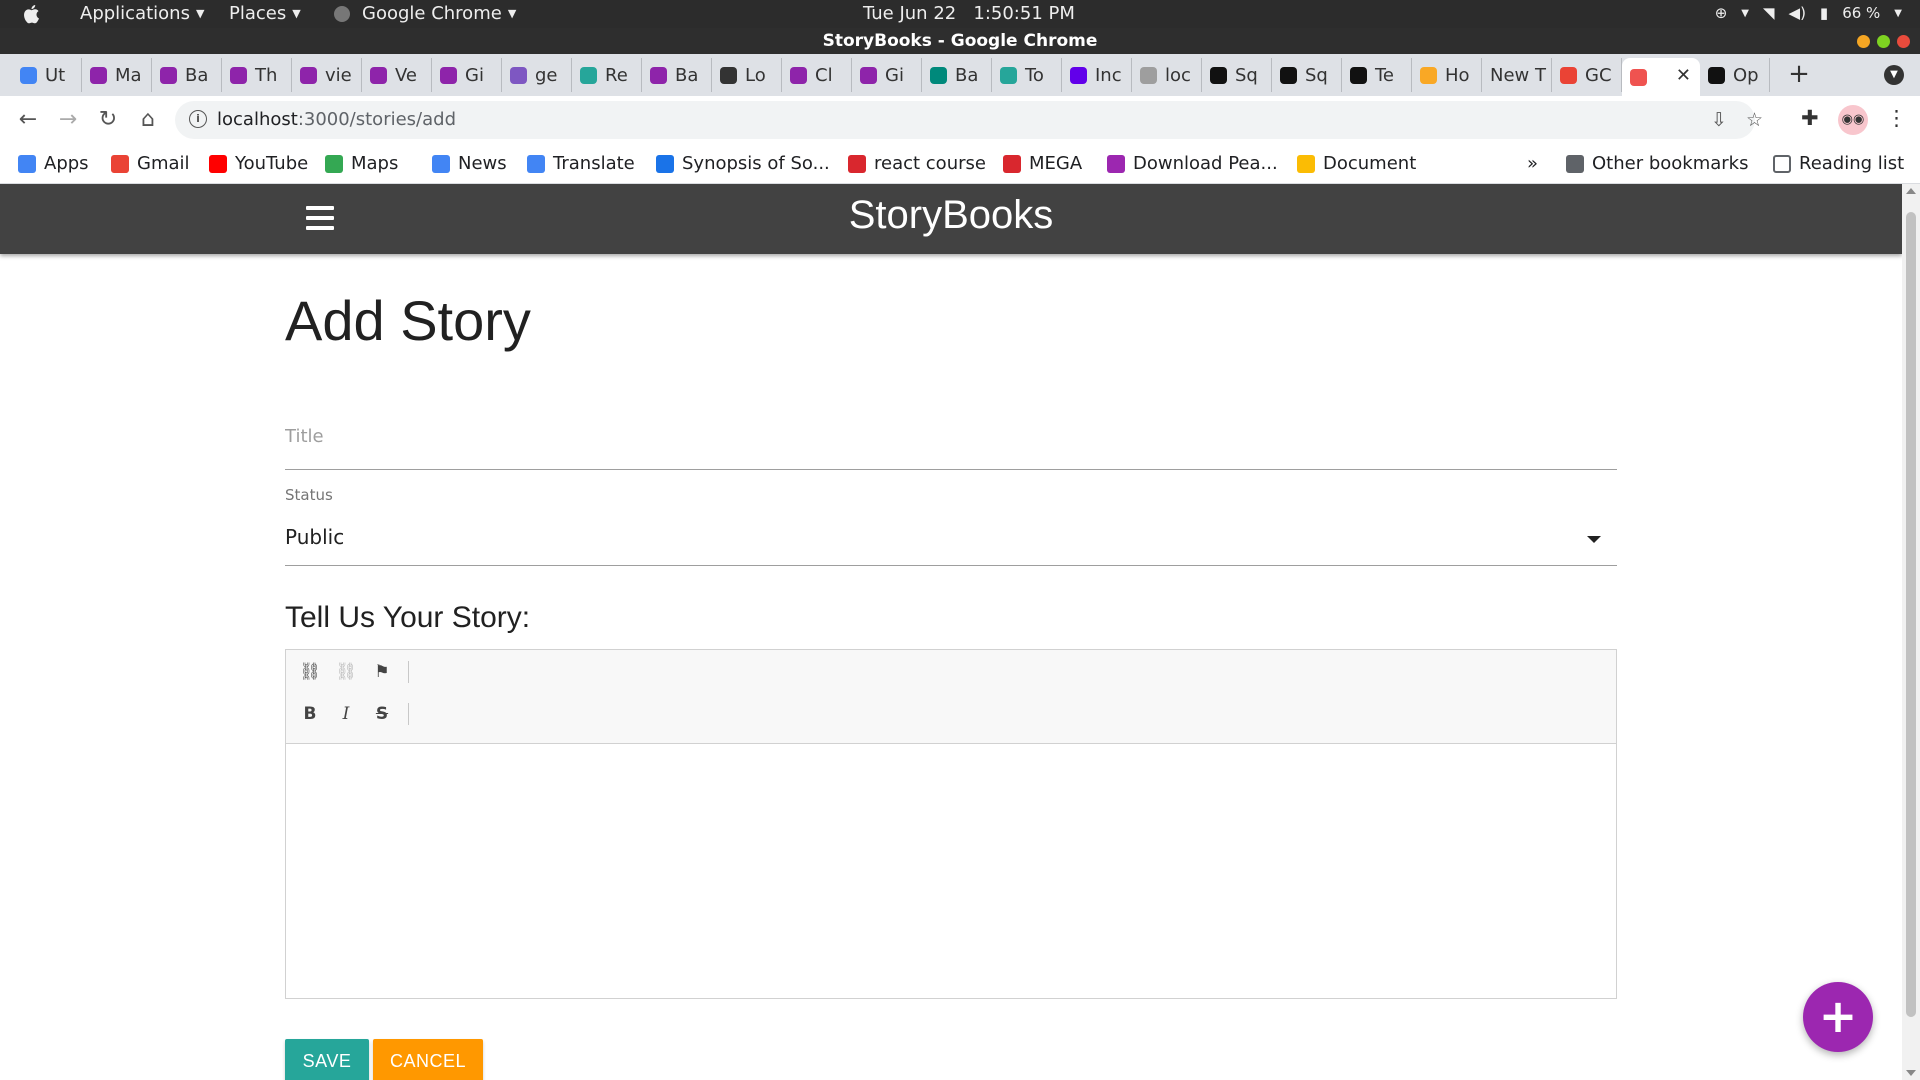  I want to click on bold-icon: B, so click(310, 714).